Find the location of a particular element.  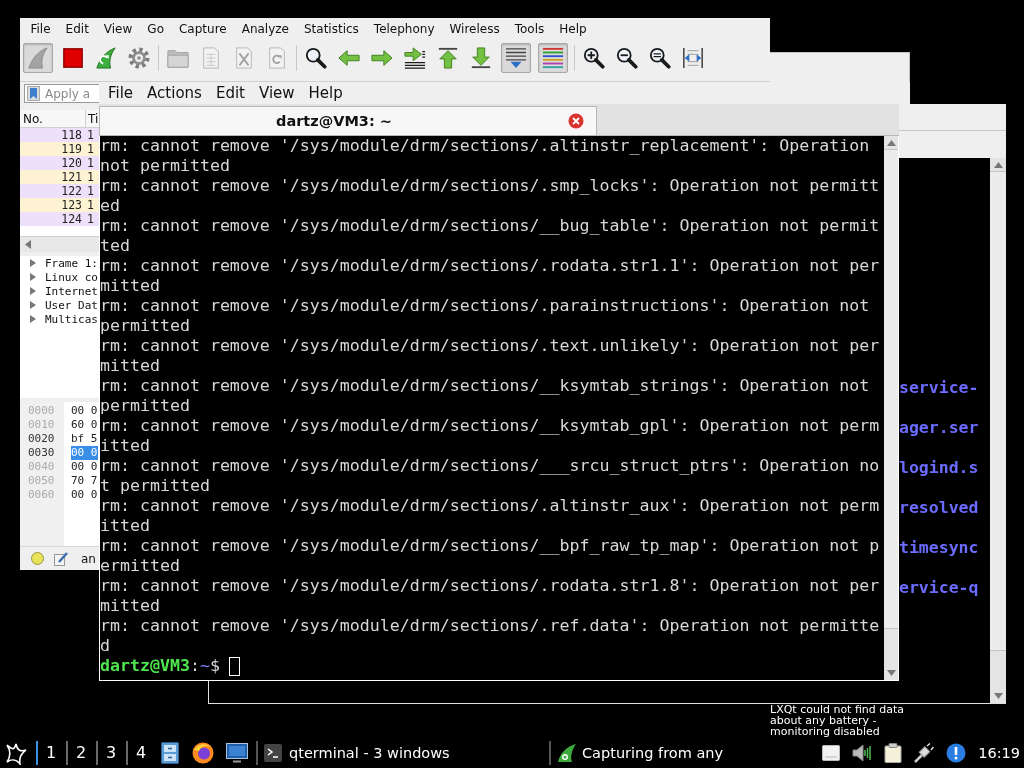

tree-item: User Dat is located at coordinates (59, 305).